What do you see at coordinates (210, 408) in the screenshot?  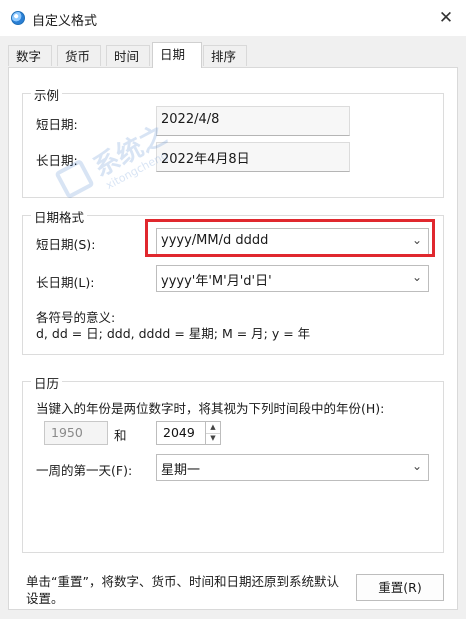 I see `two-digit-year-text: 当键入的年份是两位数字时，将其视为下列时间段中的年份(H):` at bounding box center [210, 408].